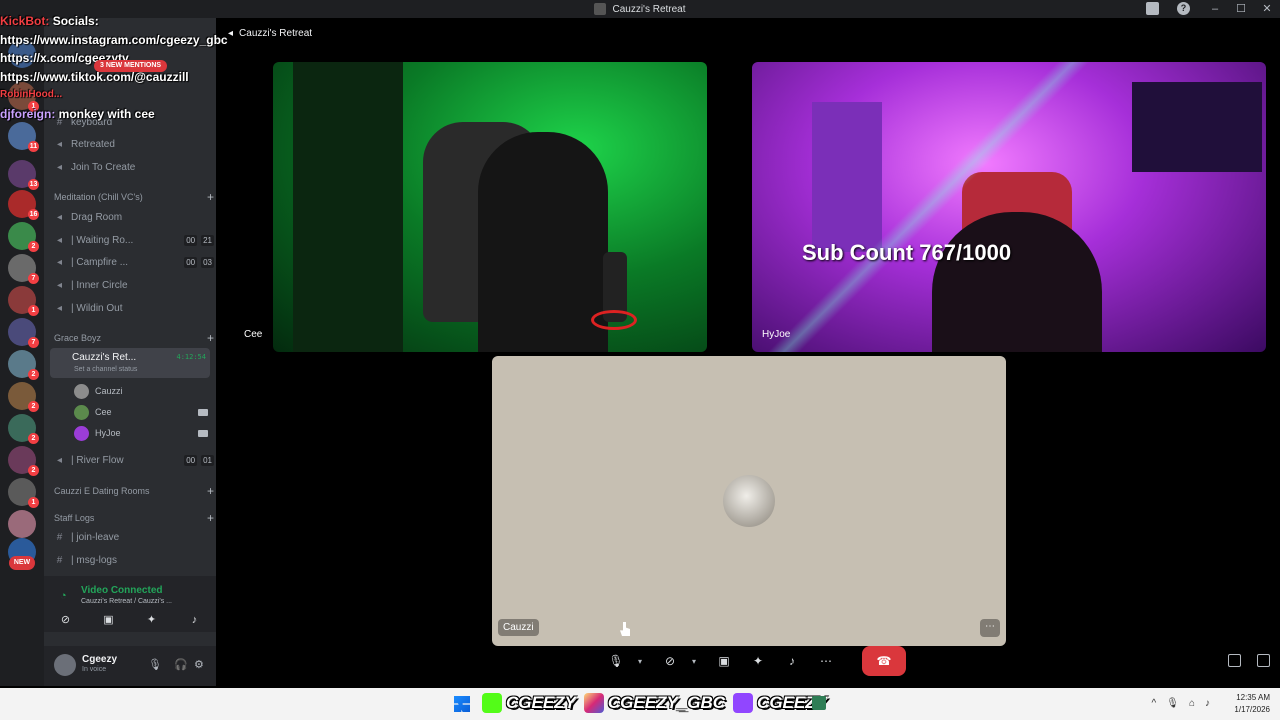  Describe the element at coordinates (122, 590) in the screenshot. I see `voice-status: Video Connected` at that location.